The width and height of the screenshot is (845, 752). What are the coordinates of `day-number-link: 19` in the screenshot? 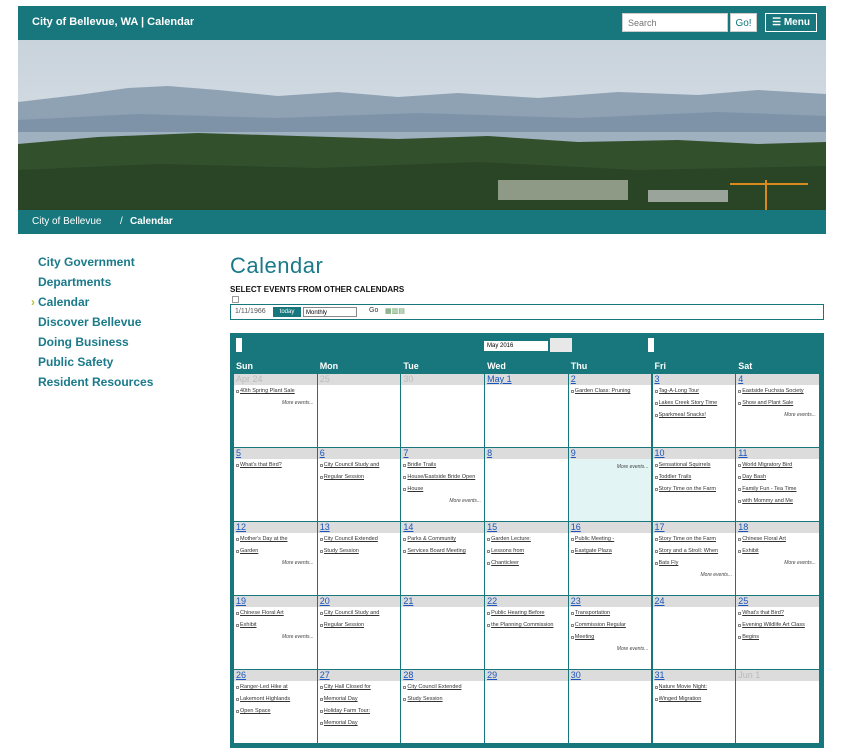 It's located at (241, 601).